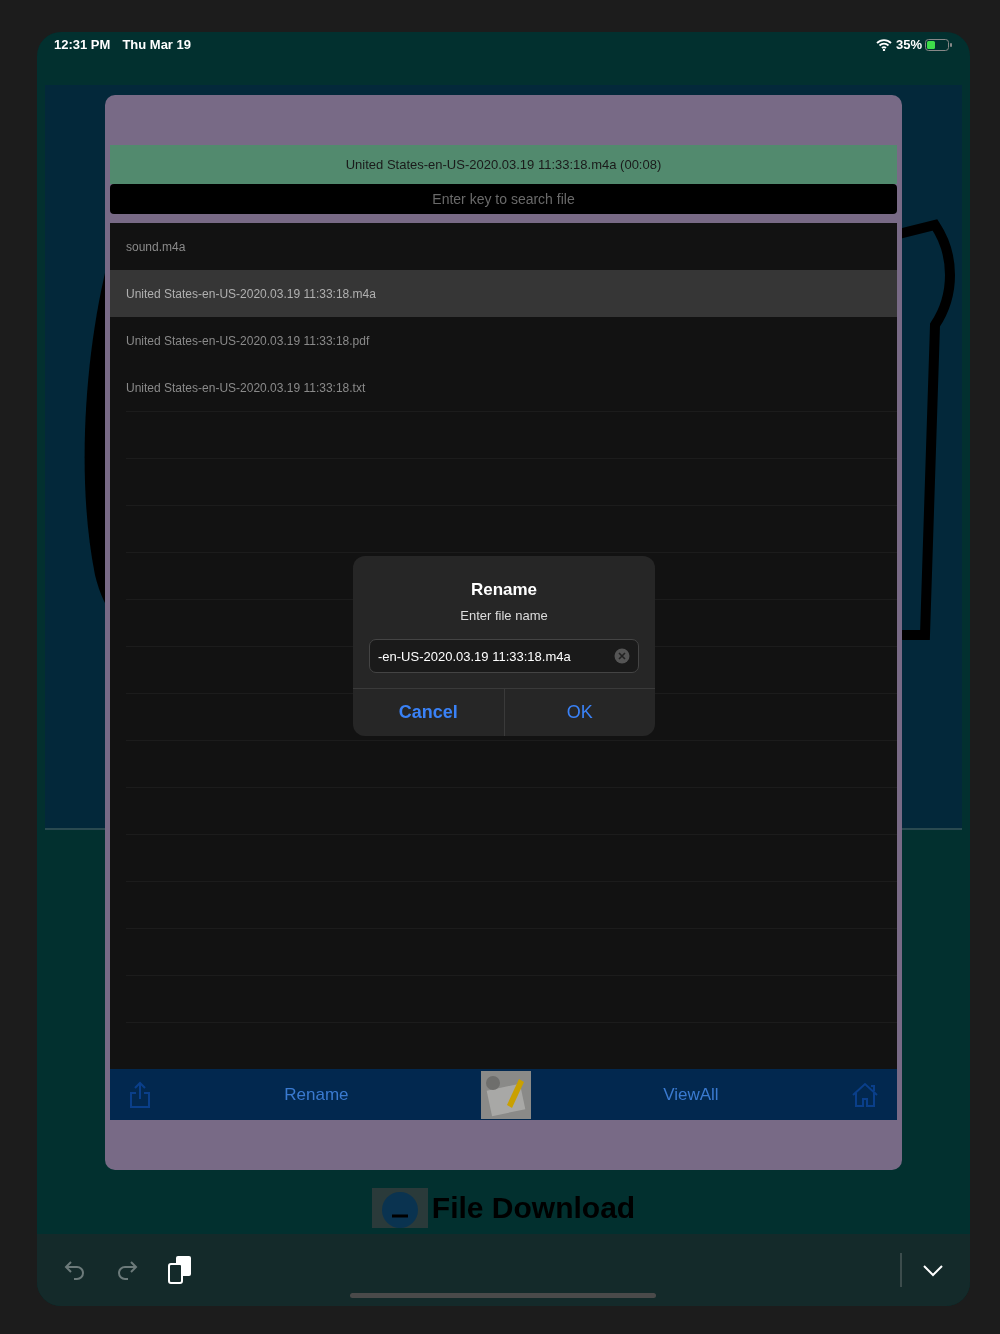  Describe the element at coordinates (691, 1094) in the screenshot. I see `view-all-button: ViewAll` at that location.